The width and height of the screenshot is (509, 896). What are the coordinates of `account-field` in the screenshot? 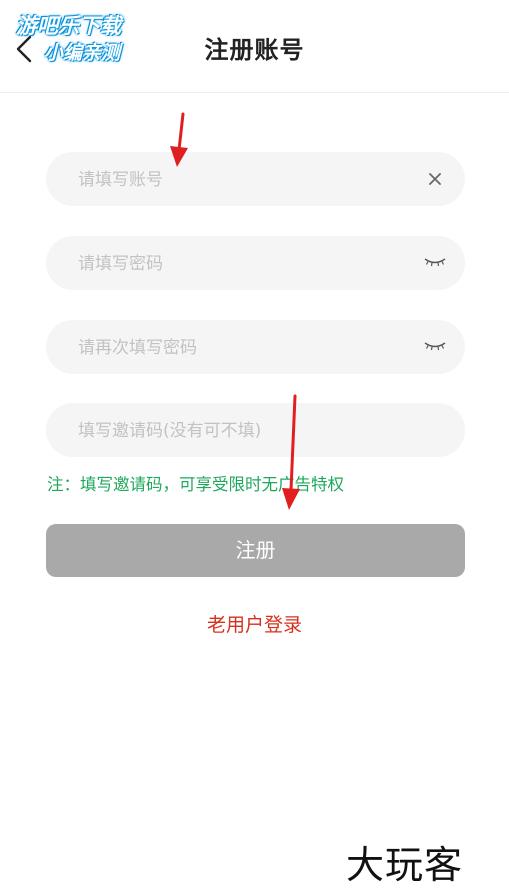 It's located at (255, 180).